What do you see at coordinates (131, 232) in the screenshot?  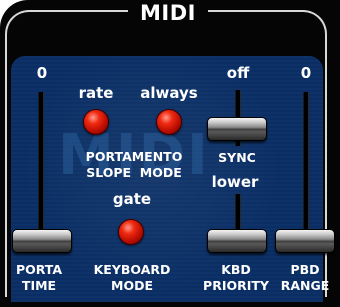 I see `keyboard-mode-led-button` at bounding box center [131, 232].